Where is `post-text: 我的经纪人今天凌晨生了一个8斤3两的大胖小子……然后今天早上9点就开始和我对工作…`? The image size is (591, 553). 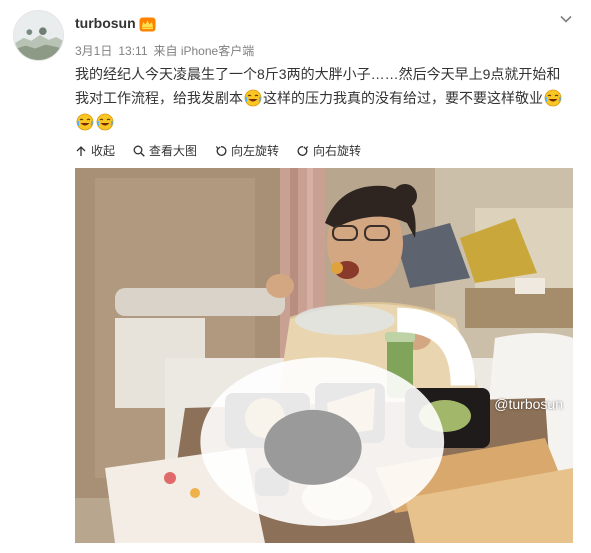 post-text: 我的经纪人今天凌晨生了一个8斤3两的大胖小子……然后今天早上9点就开始和我对工作… is located at coordinates (324, 98).